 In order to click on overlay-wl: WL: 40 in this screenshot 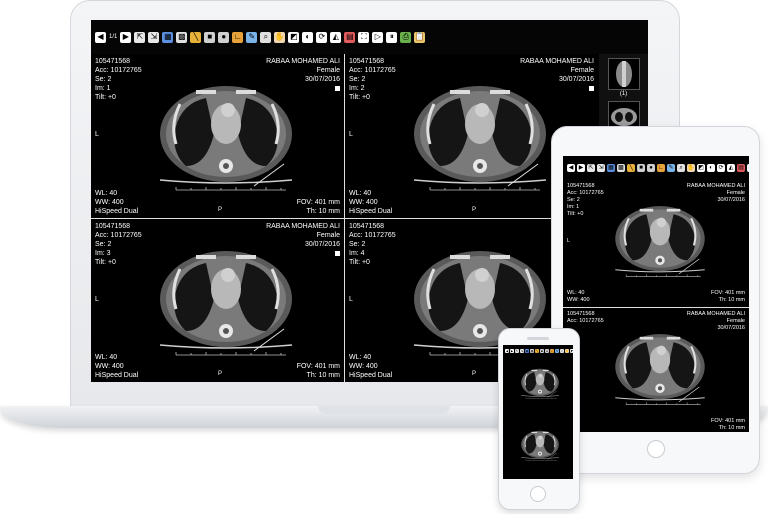, I will do `click(360, 357)`.